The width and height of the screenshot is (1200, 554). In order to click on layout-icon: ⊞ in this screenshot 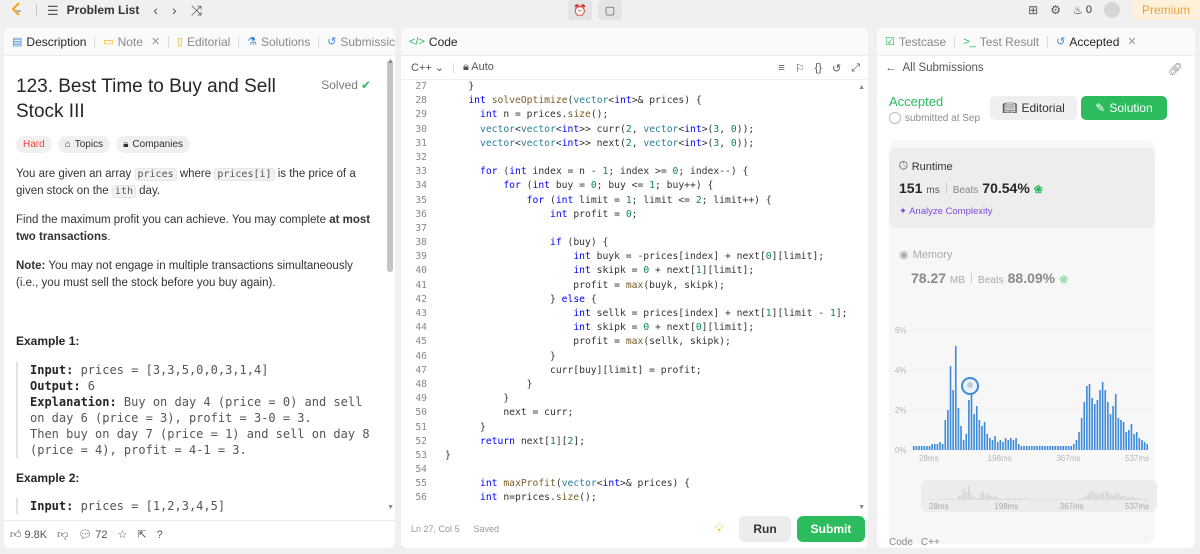, I will do `click(1033, 10)`.